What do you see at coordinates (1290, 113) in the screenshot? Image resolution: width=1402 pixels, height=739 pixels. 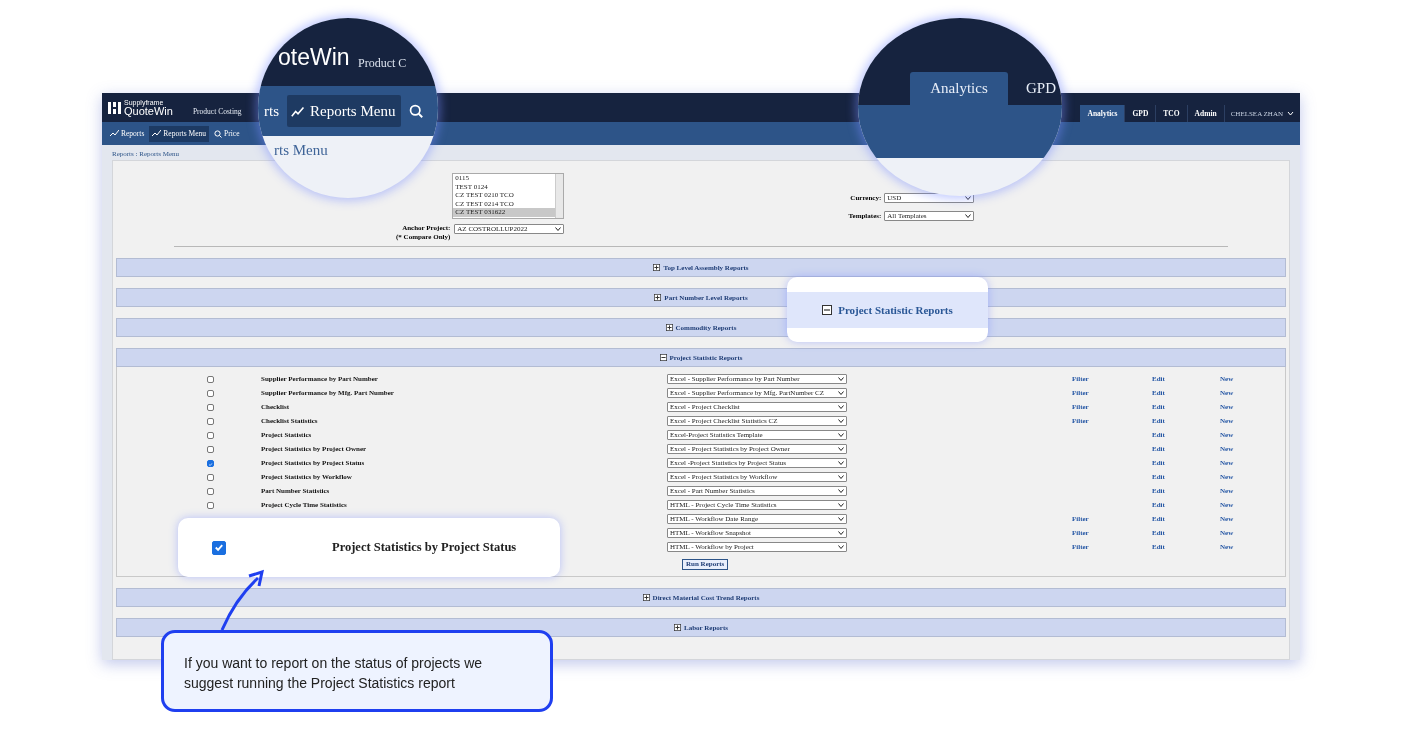 I see `chevron-down-icon` at bounding box center [1290, 113].